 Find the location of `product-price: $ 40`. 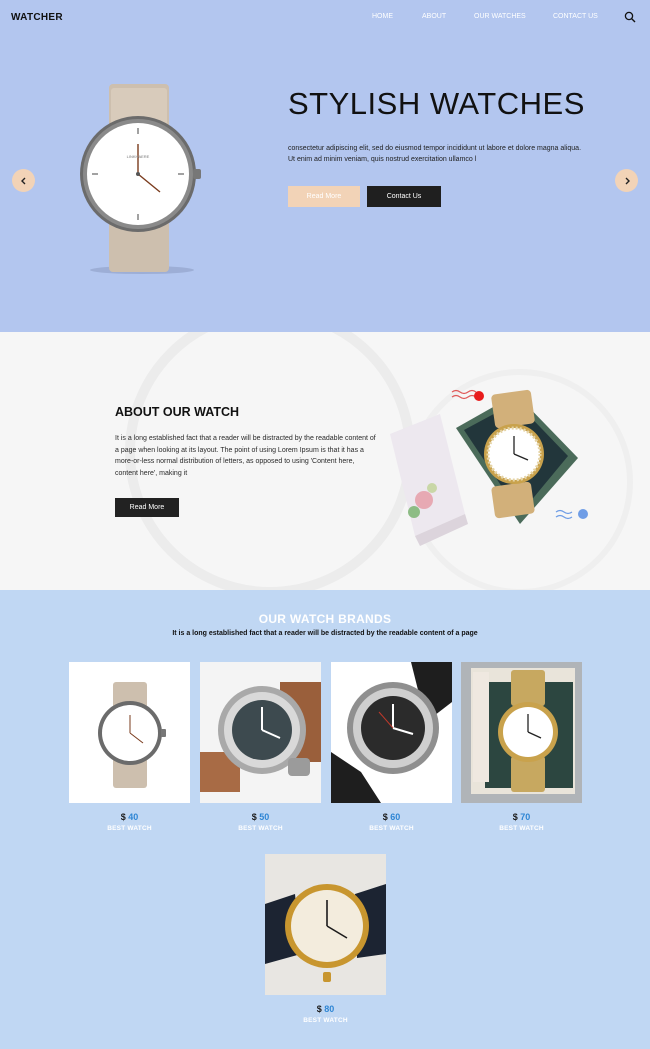

product-price: $ 40 is located at coordinates (129, 817).